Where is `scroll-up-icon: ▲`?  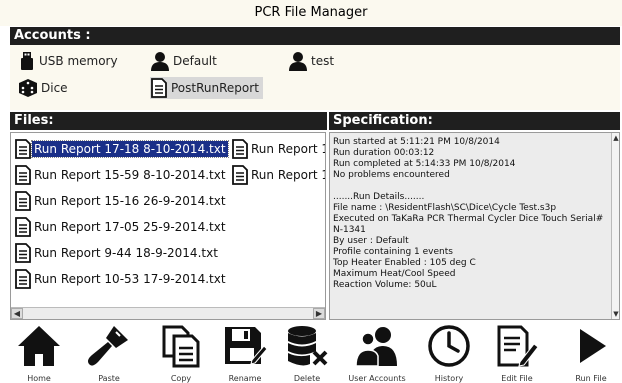 scroll-up-icon: ▲ is located at coordinates (615, 138).